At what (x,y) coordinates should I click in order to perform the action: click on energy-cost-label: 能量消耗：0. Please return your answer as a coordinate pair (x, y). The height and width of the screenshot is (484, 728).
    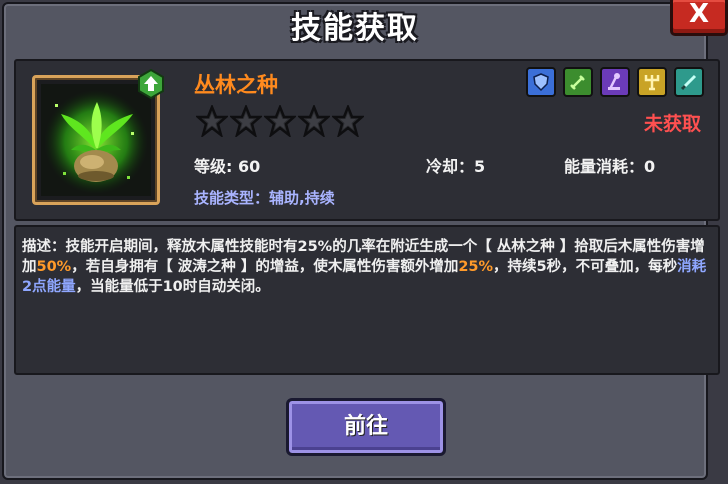
    Looking at the image, I should click on (610, 166).